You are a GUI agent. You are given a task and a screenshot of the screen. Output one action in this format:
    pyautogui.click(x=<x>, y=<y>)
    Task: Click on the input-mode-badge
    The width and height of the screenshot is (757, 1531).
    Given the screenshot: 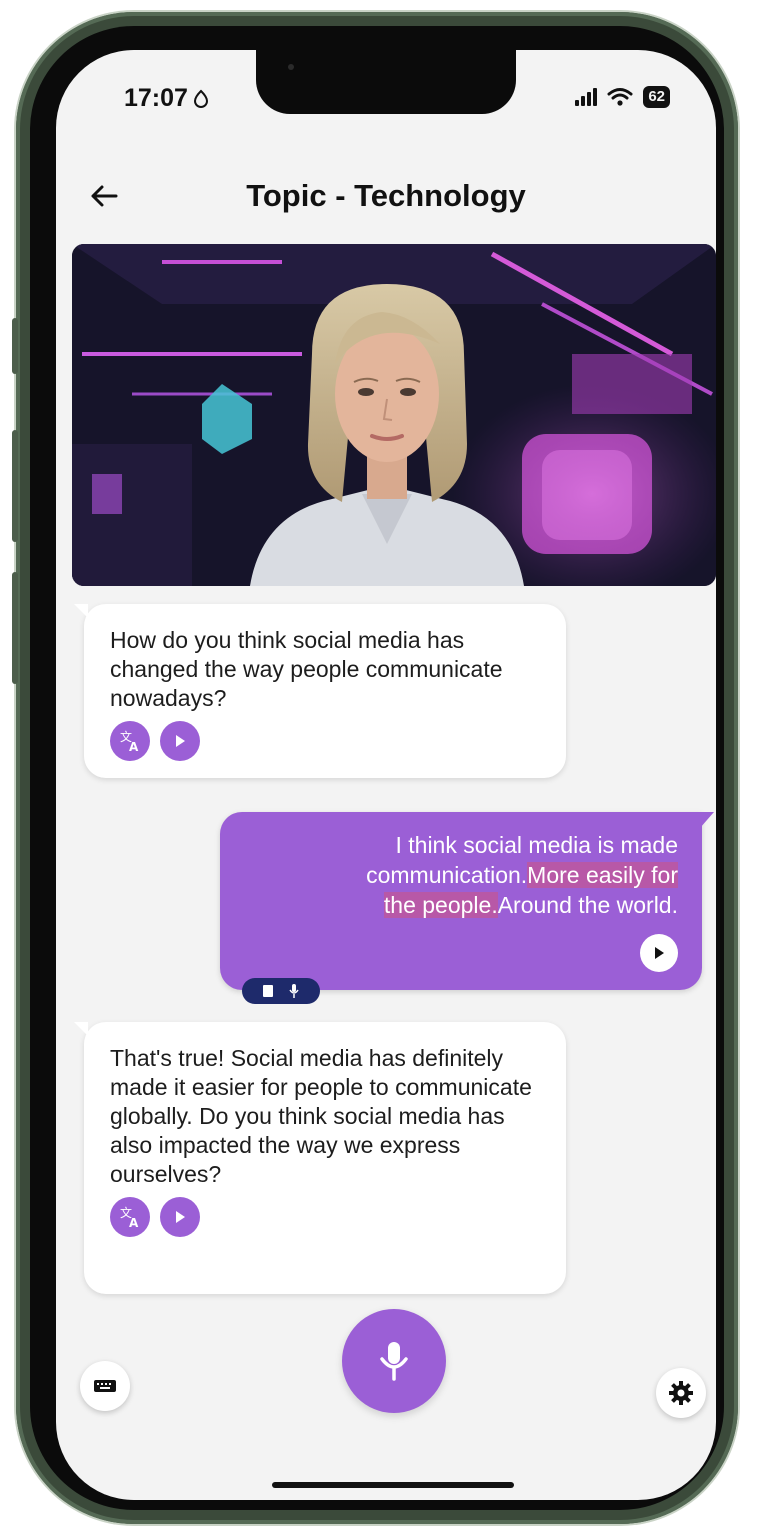 What is the action you would take?
    pyautogui.click(x=281, y=991)
    